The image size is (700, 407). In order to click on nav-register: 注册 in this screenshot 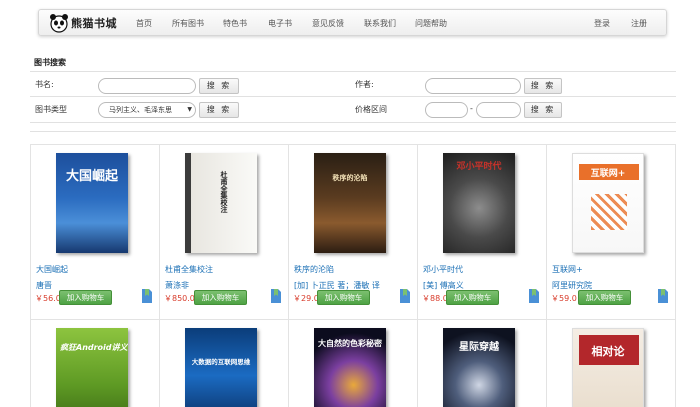, I will do `click(639, 23)`.